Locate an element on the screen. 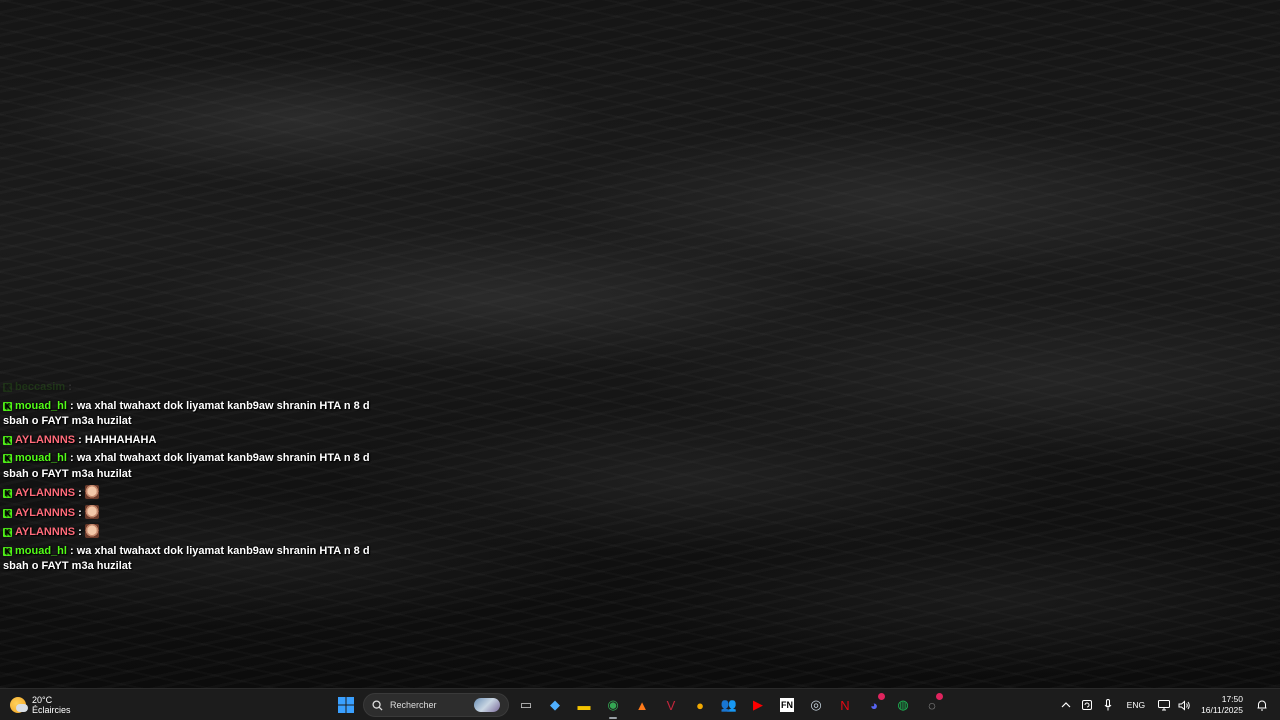 The height and width of the screenshot is (720, 1280). discord-icon: ◕ is located at coordinates (874, 705).